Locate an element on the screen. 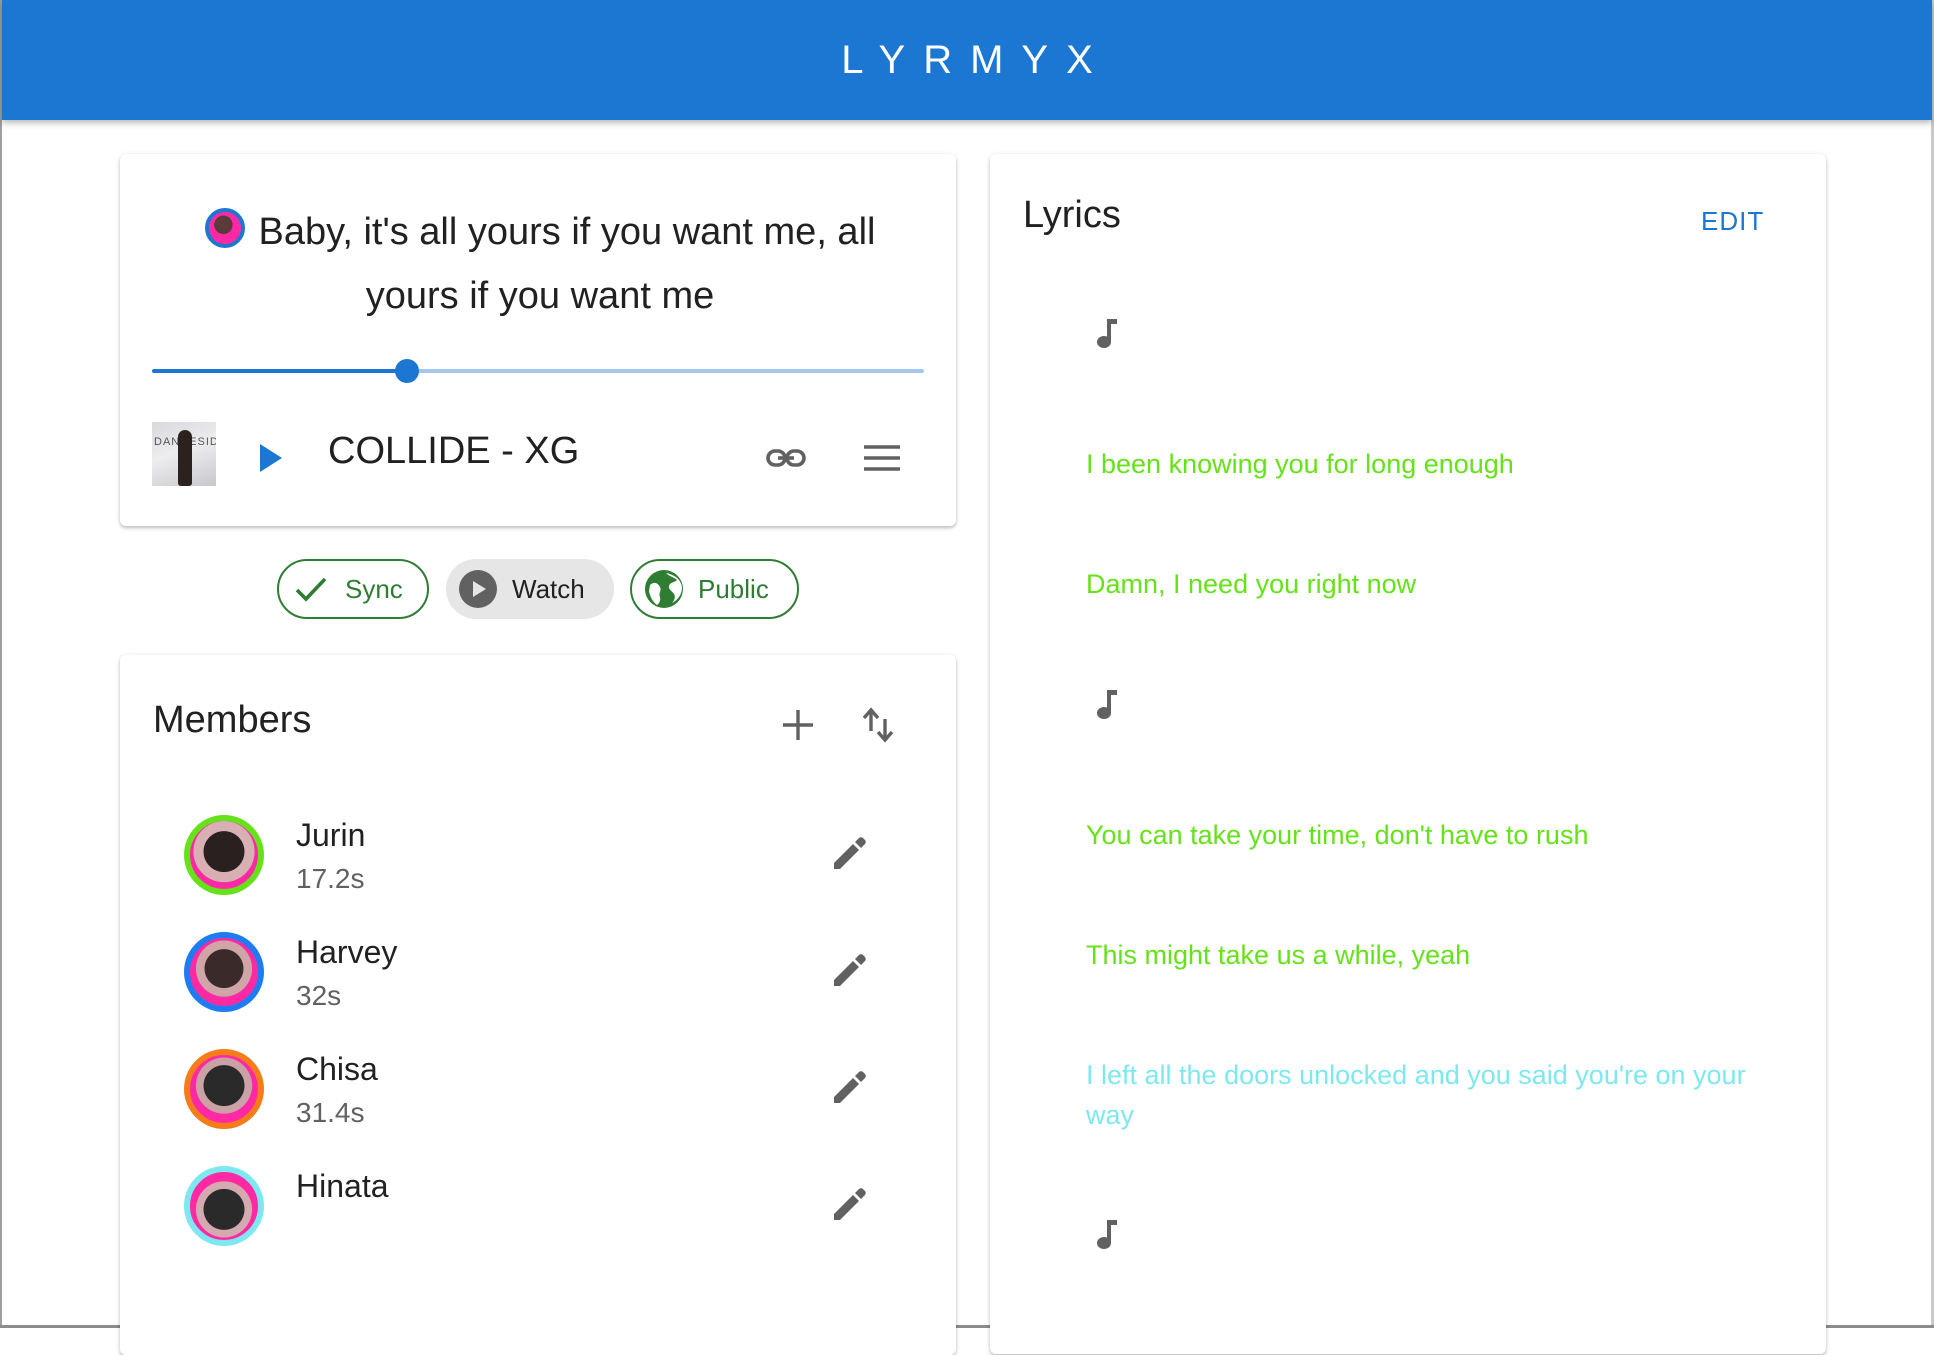 This screenshot has width=1934, height=1355. member-name: Jurin is located at coordinates (331, 835).